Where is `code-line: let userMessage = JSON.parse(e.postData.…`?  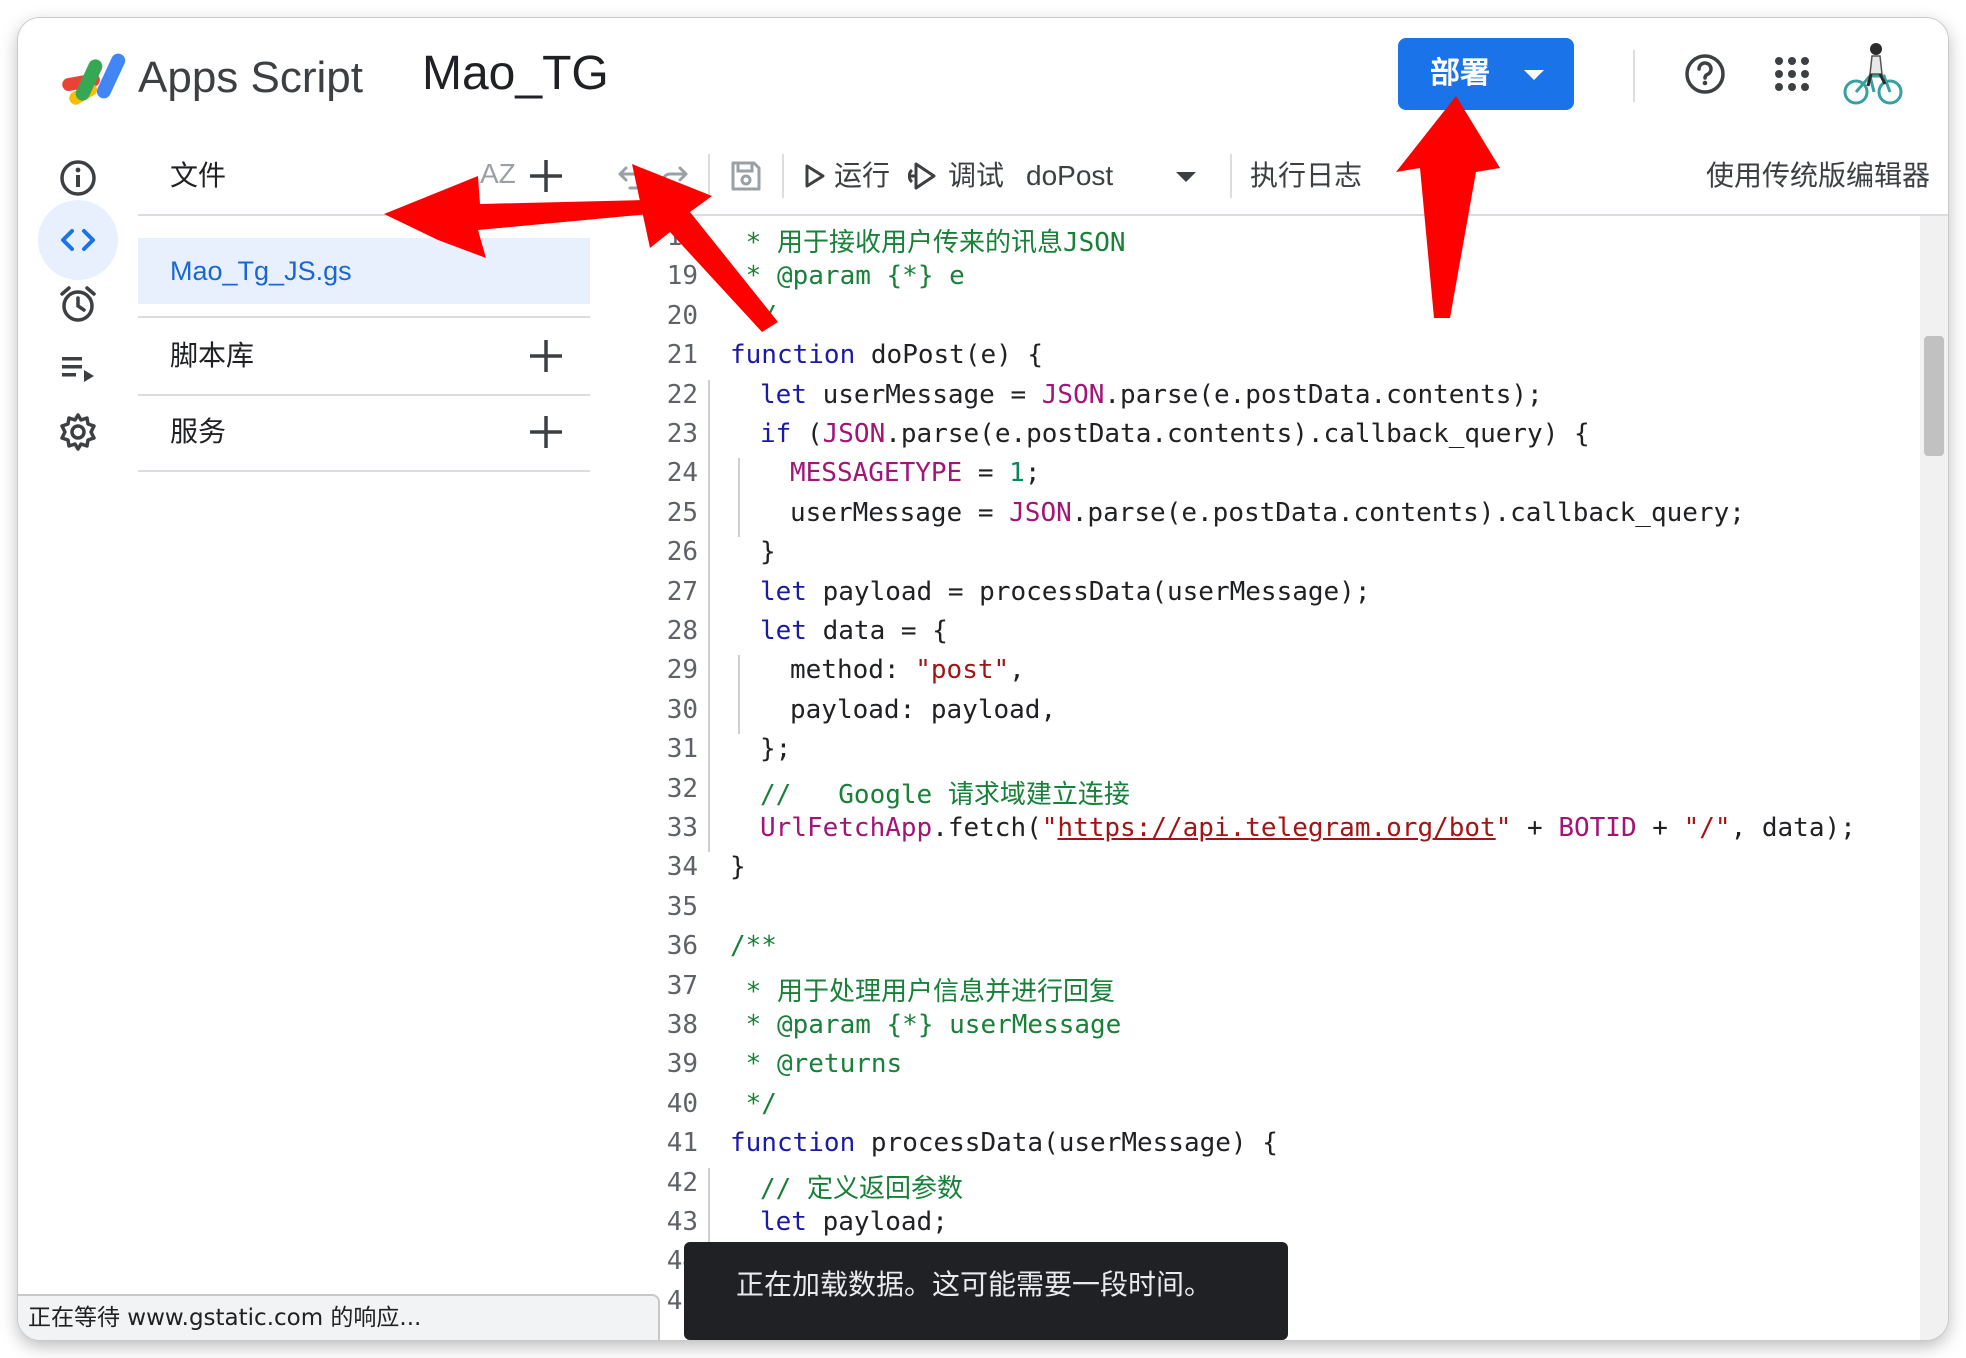 code-line: let userMessage = JSON.parse(e.postData.… is located at coordinates (1151, 394).